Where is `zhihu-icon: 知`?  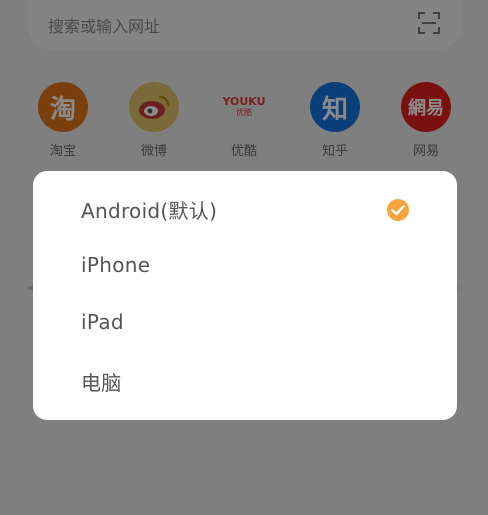 zhihu-icon: 知 is located at coordinates (335, 107).